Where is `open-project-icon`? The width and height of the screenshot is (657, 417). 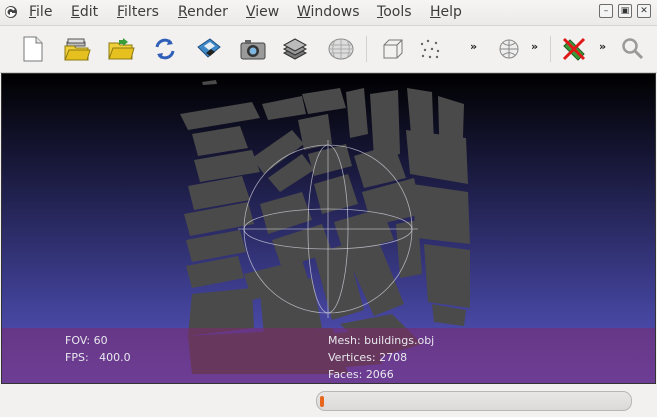 open-project-icon is located at coordinates (121, 49).